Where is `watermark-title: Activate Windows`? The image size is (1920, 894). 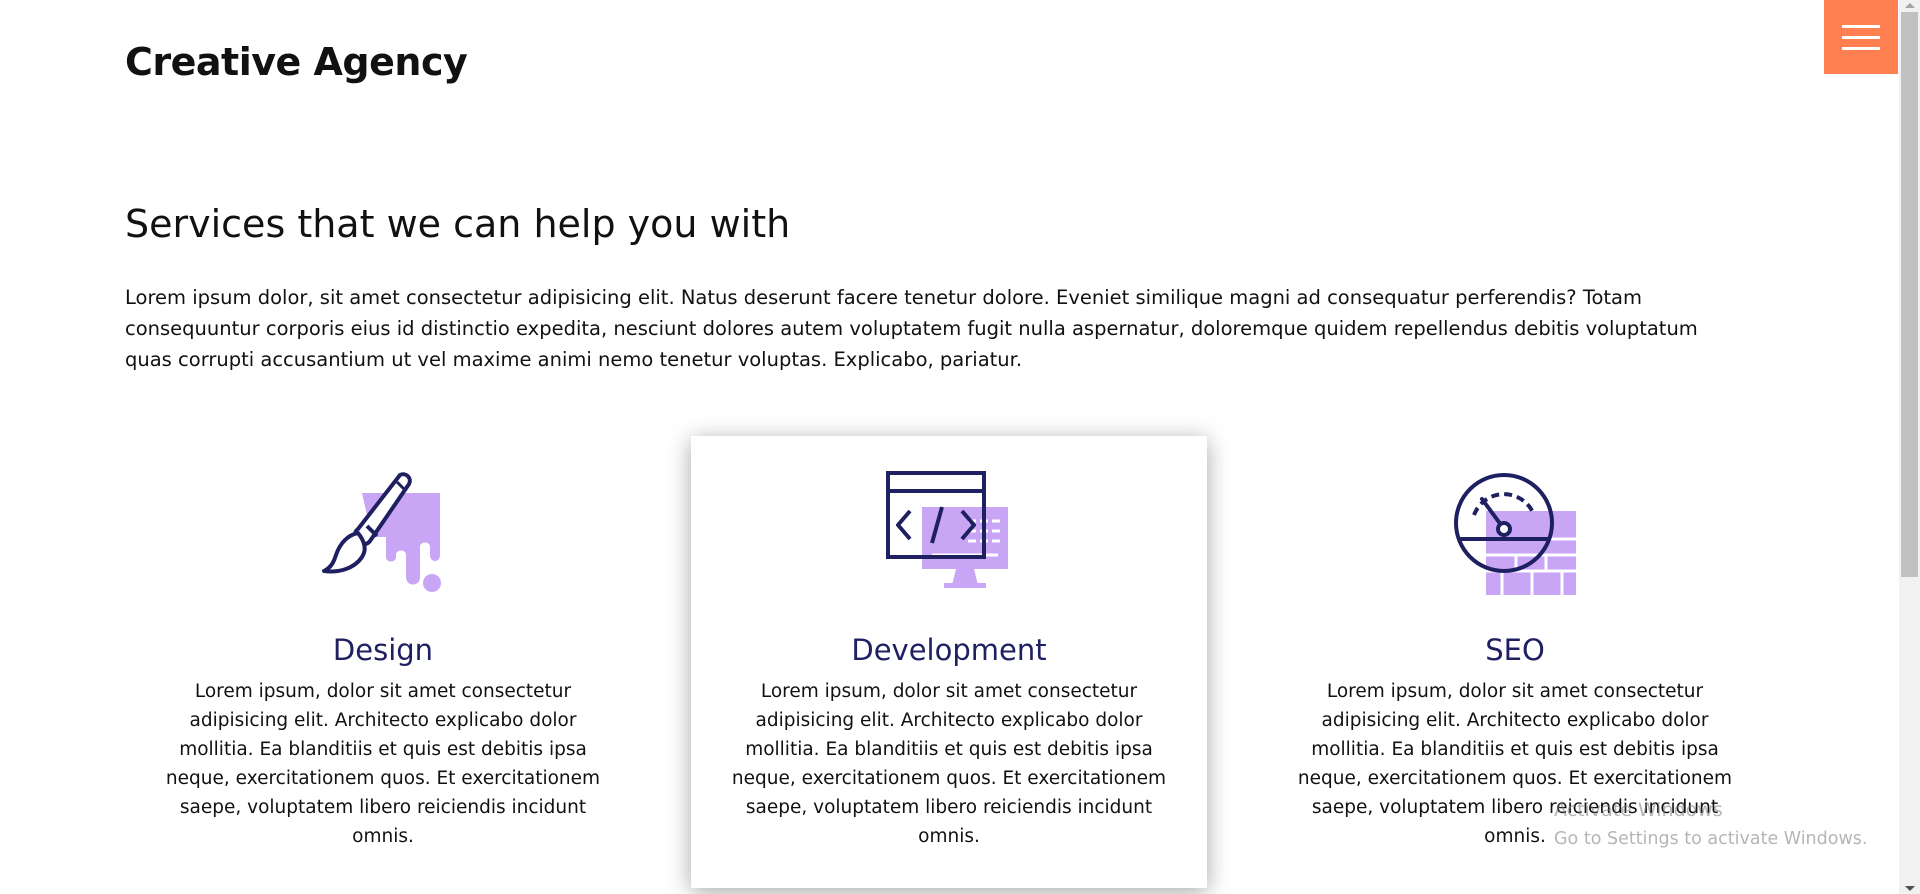
watermark-title: Activate Windows is located at coordinates (1638, 810).